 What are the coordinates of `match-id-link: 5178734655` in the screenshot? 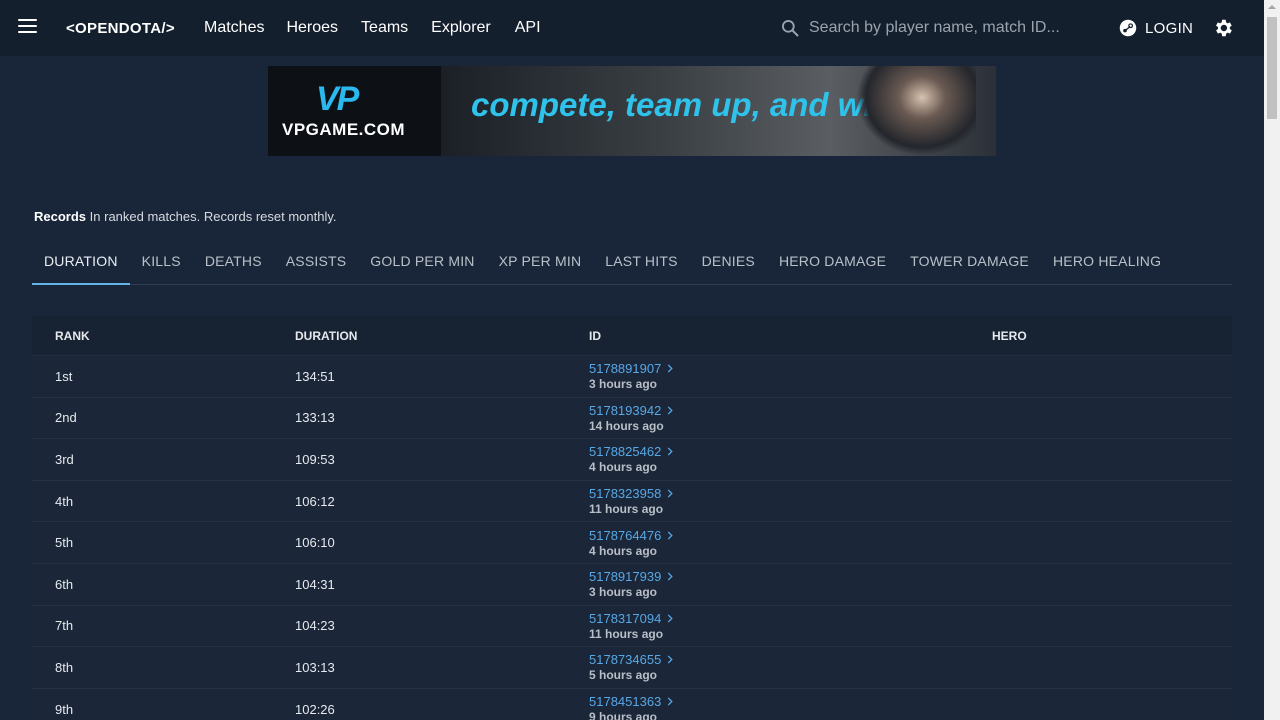 It's located at (790, 659).